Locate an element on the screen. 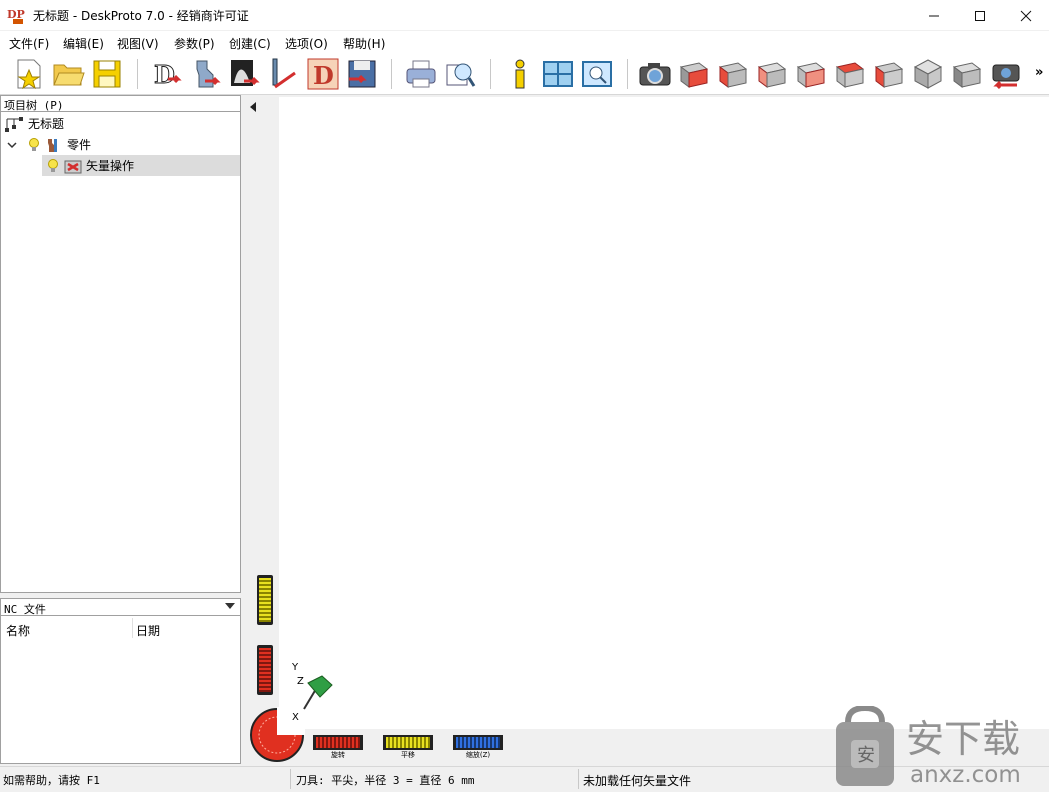 This screenshot has height=792, width=1049. zoom-slider is located at coordinates (478, 742).